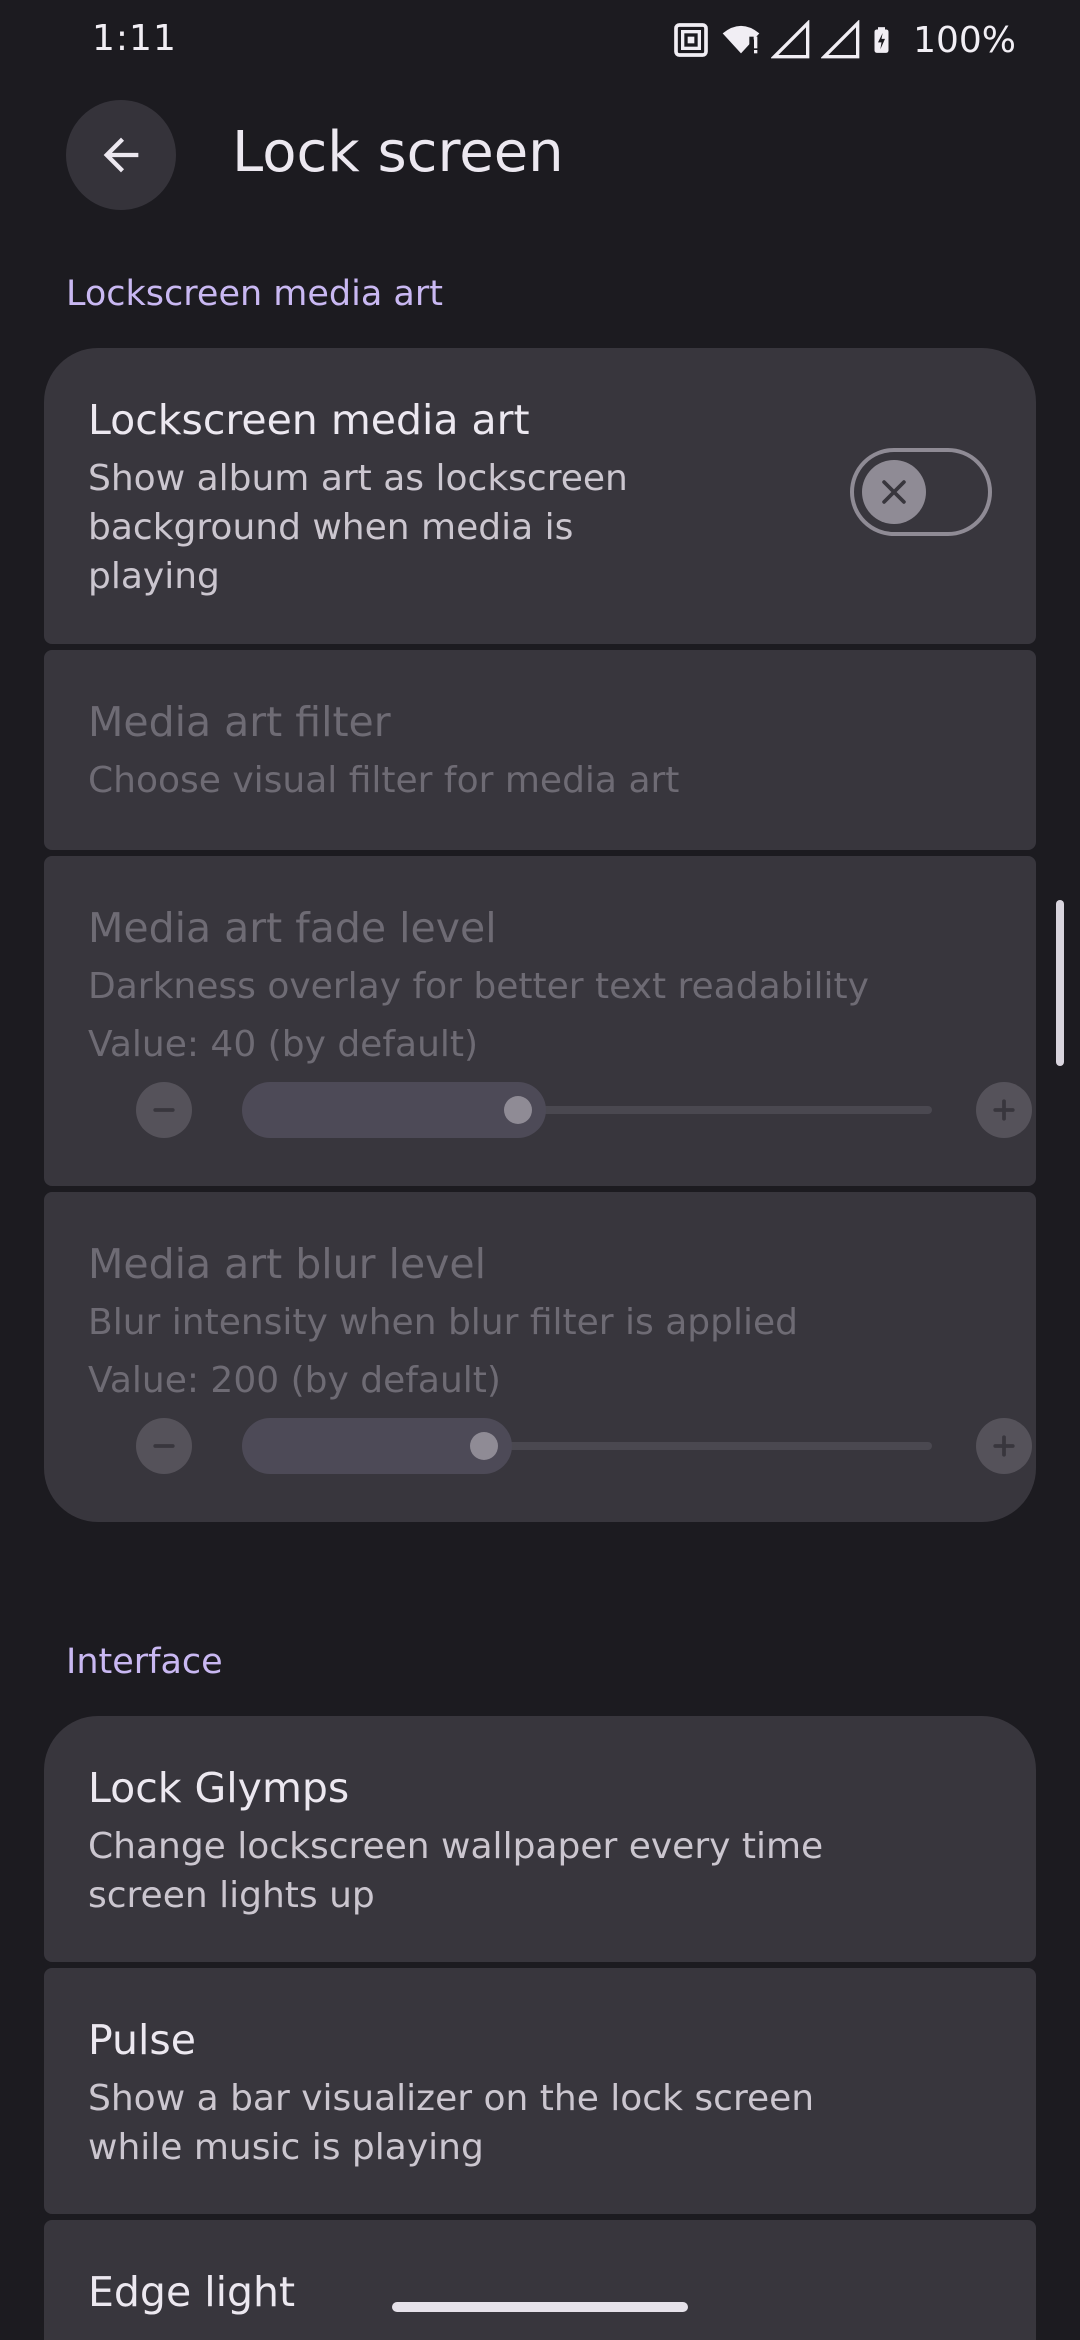  Describe the element at coordinates (451, 2098) in the screenshot. I see `subtitle-line: Show a bar visualizer on the lock screen` at that location.